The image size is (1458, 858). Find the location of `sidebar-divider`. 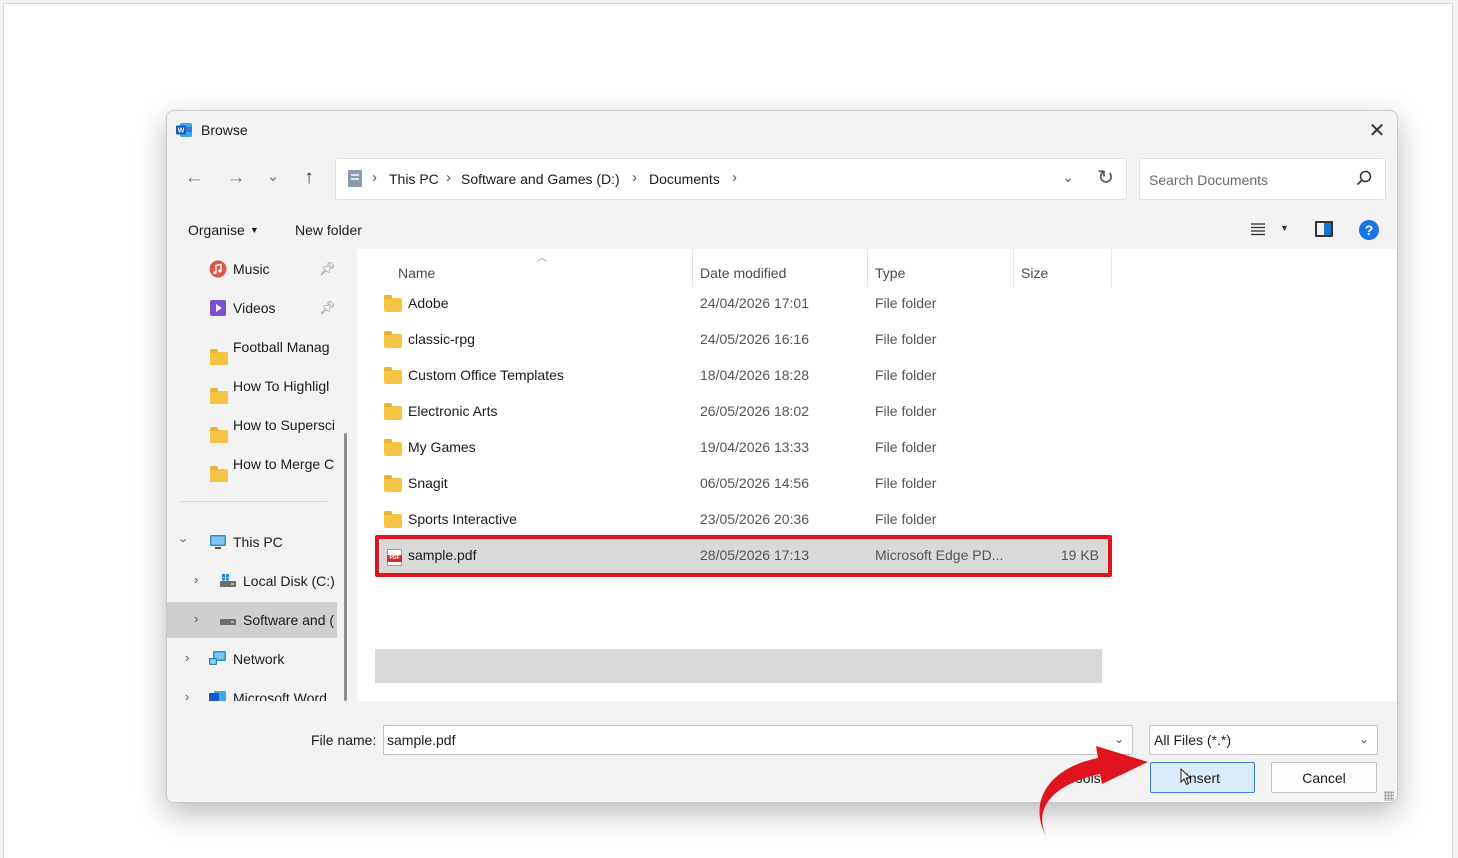

sidebar-divider is located at coordinates (254, 501).